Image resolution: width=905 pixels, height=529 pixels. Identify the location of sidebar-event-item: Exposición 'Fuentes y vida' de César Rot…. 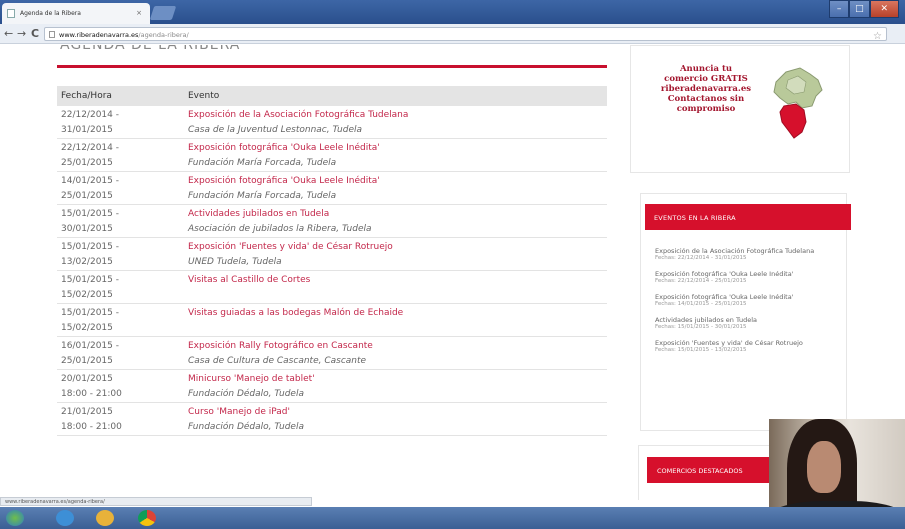
(749, 346).